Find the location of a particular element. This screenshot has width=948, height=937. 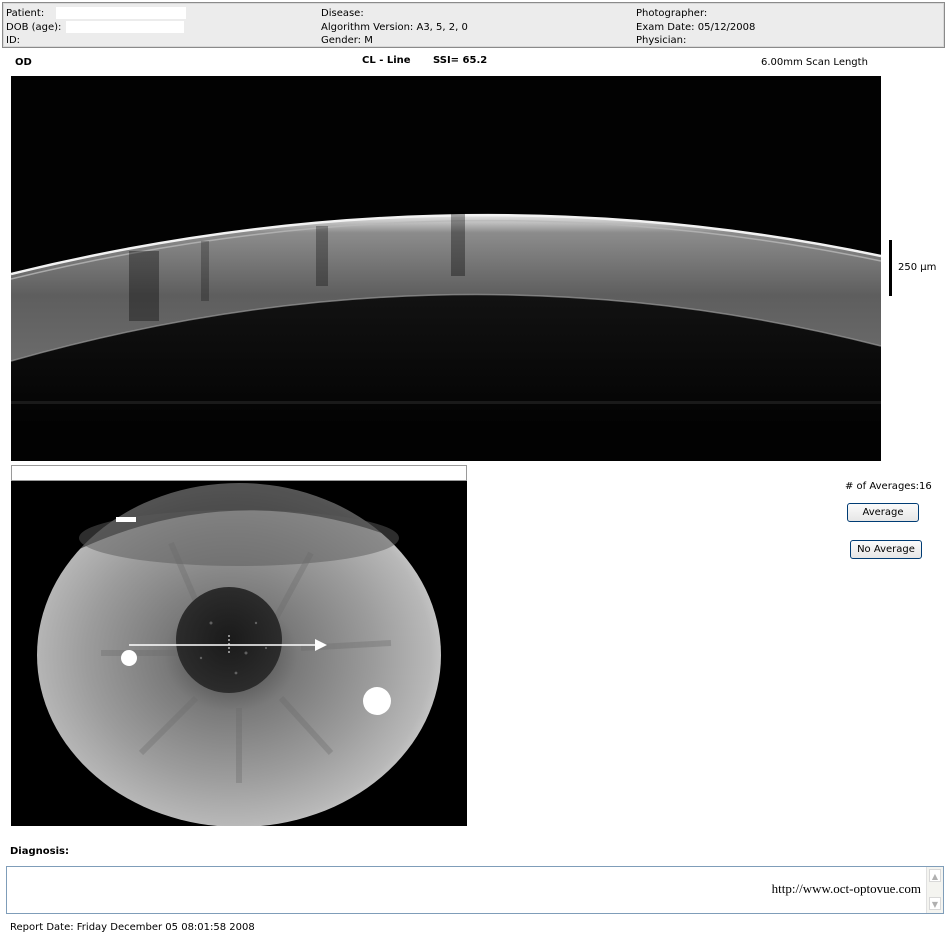

no-average-button: No Average is located at coordinates (886, 549).